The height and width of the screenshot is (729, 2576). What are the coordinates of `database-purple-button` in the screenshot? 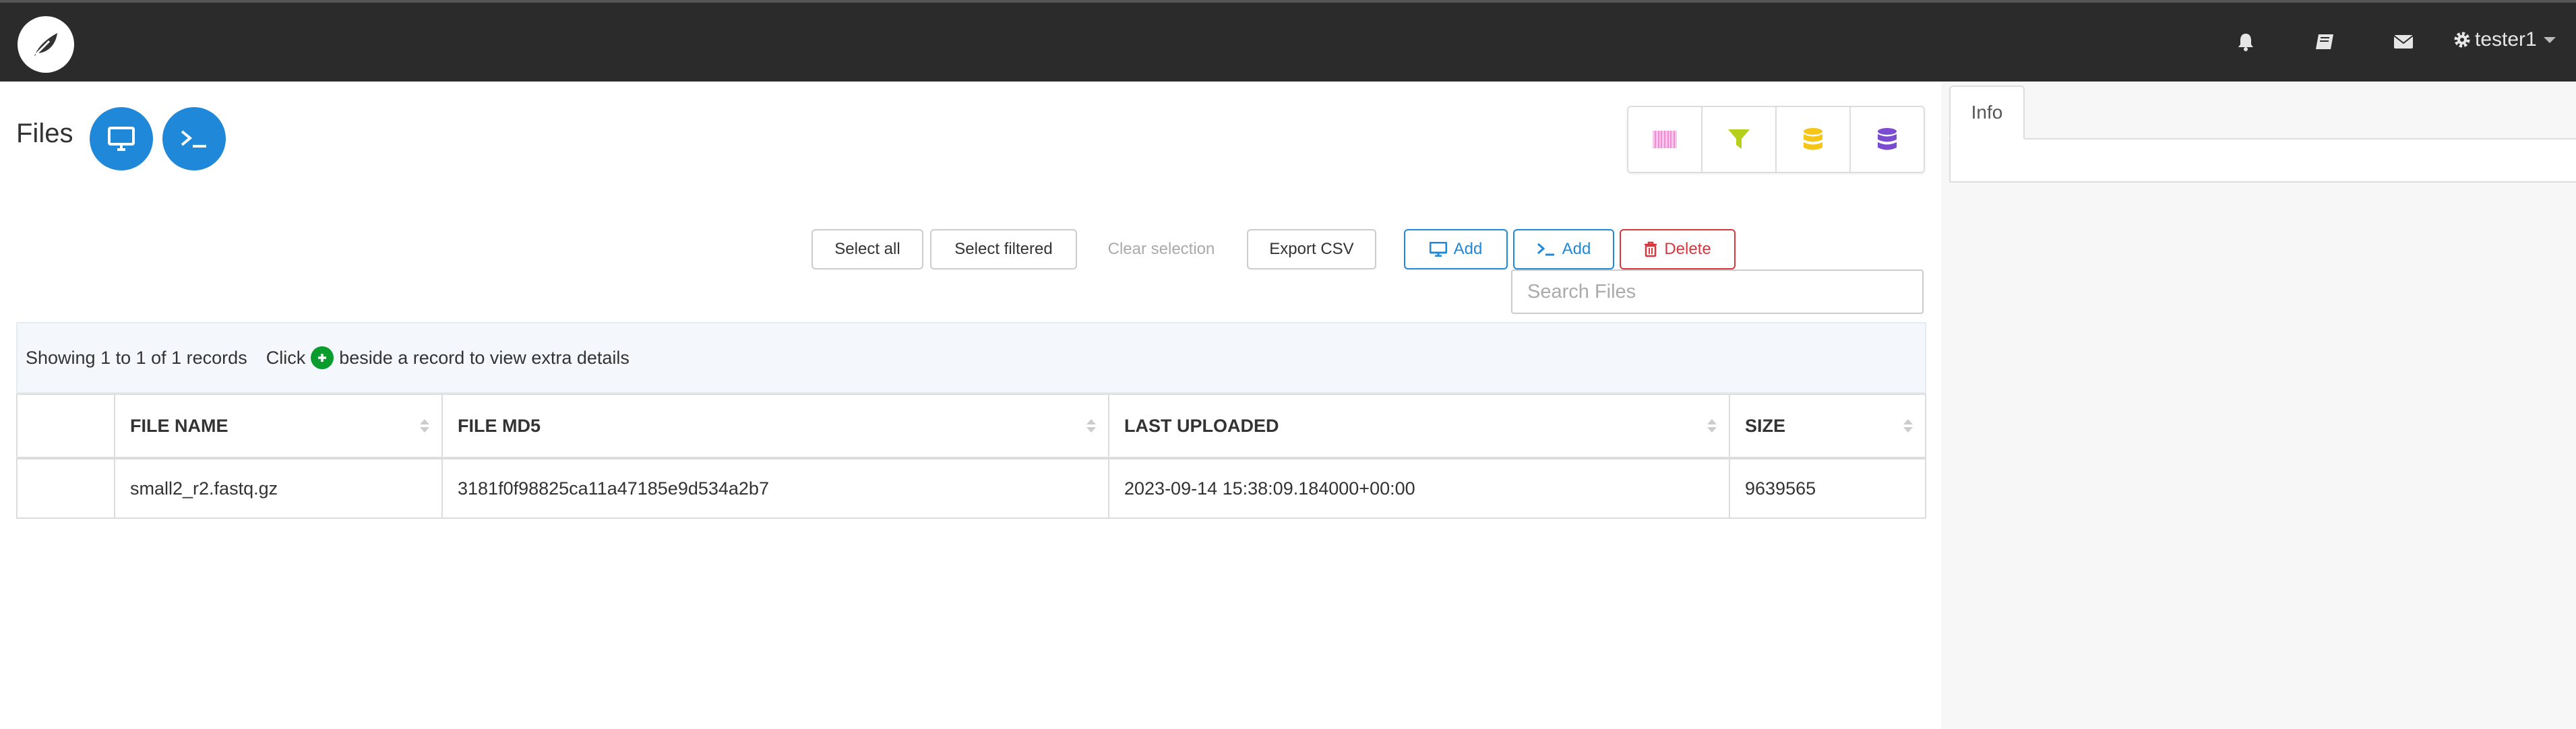 It's located at (1888, 139).